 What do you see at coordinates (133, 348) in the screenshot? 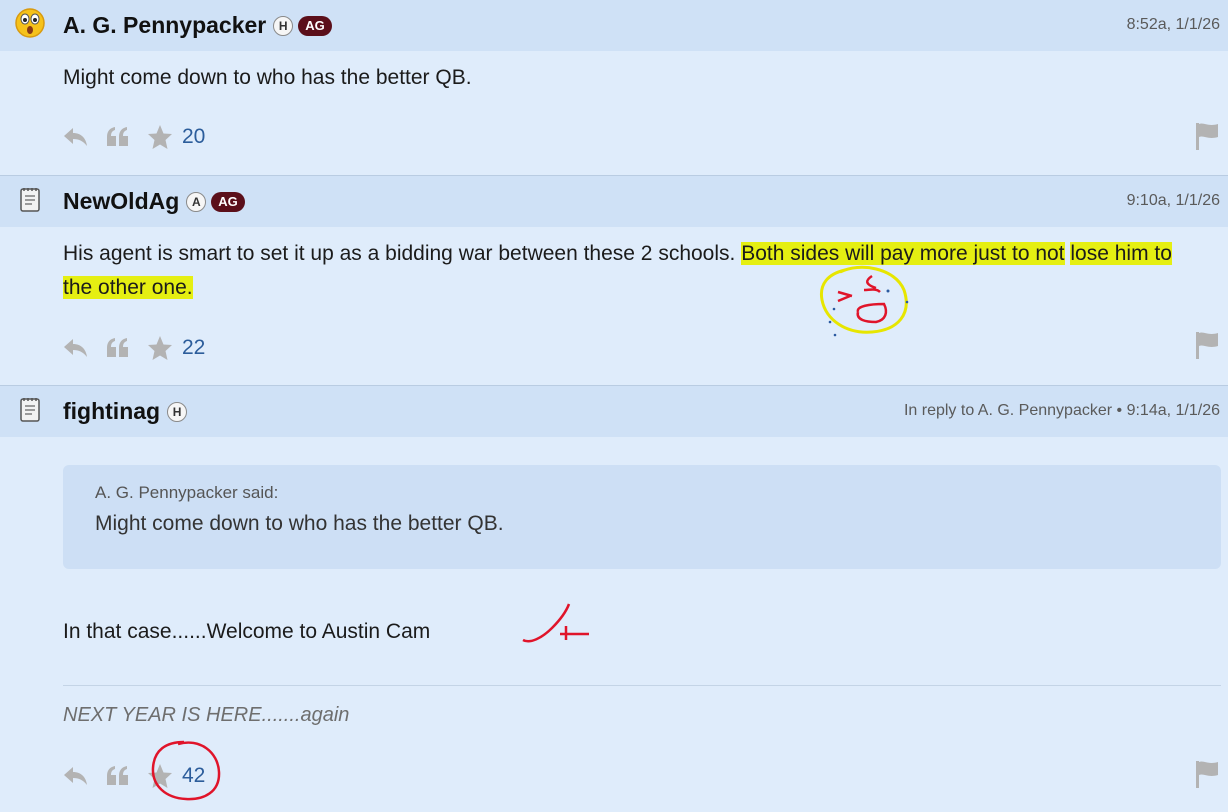
I see `post-actions: 22` at bounding box center [133, 348].